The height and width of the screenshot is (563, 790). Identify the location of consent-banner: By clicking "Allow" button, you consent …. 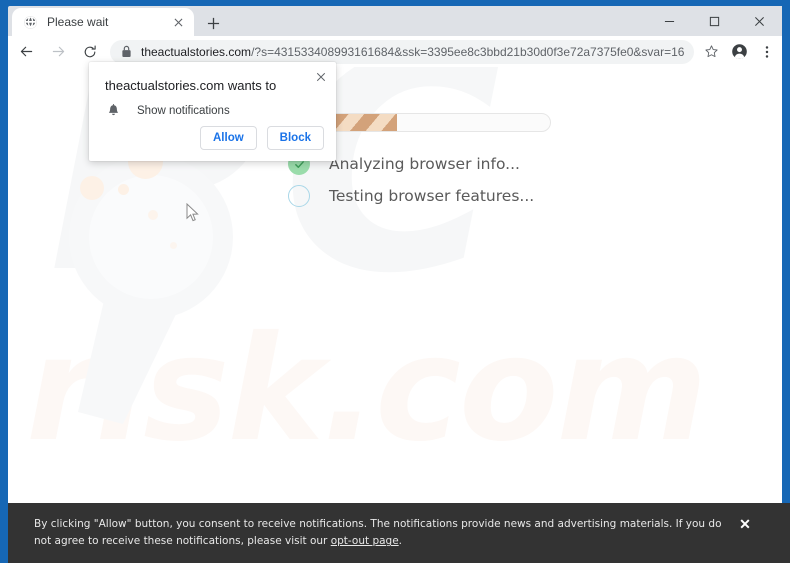
(399, 533).